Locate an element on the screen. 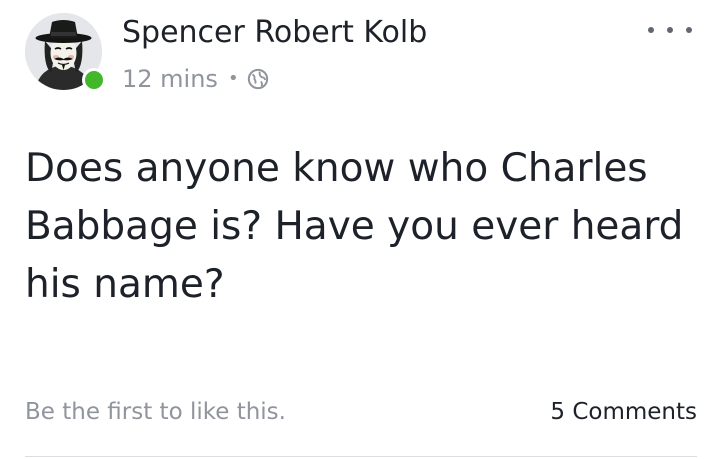  comments-count: 5 Comments is located at coordinates (623, 412).